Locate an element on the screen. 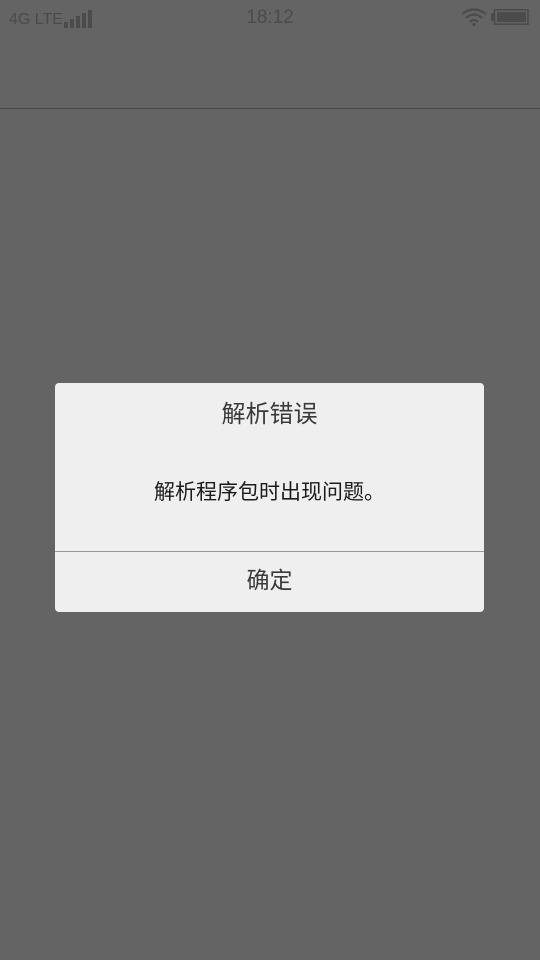  status-bar: 4G LTE 18:12 is located at coordinates (270, 18).